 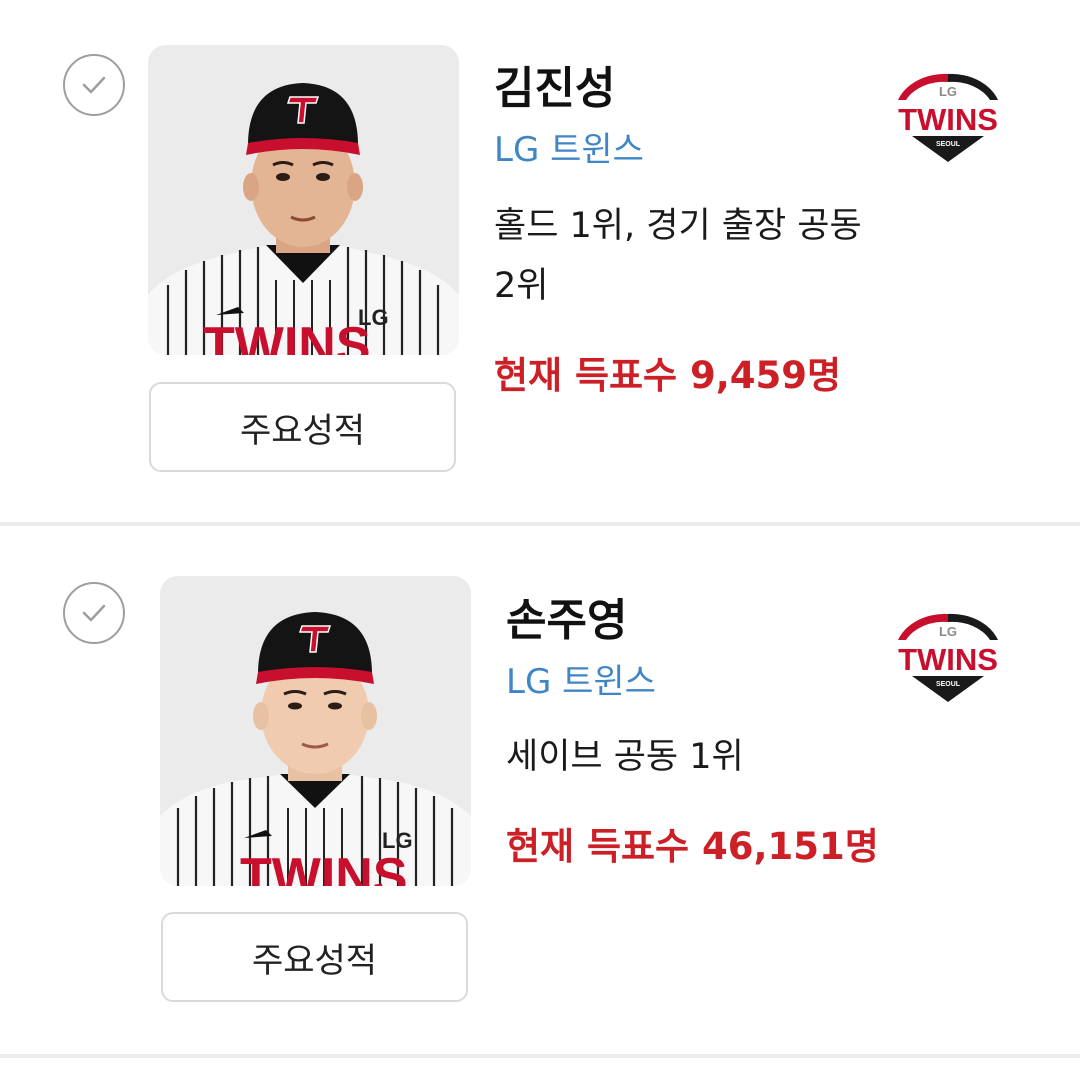 I want to click on player-name: 김진성, so click(x=555, y=88).